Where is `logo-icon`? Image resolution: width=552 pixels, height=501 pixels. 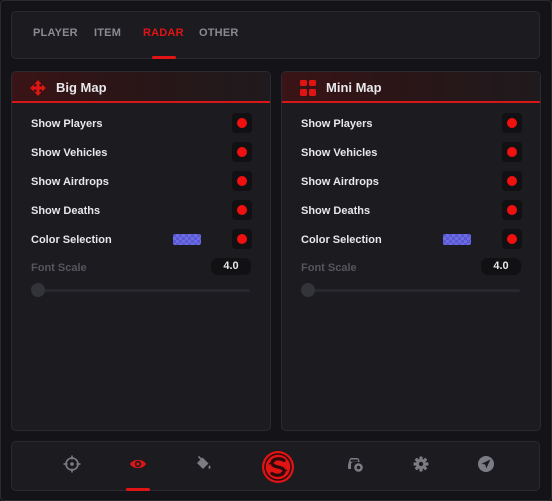 logo-icon is located at coordinates (278, 467).